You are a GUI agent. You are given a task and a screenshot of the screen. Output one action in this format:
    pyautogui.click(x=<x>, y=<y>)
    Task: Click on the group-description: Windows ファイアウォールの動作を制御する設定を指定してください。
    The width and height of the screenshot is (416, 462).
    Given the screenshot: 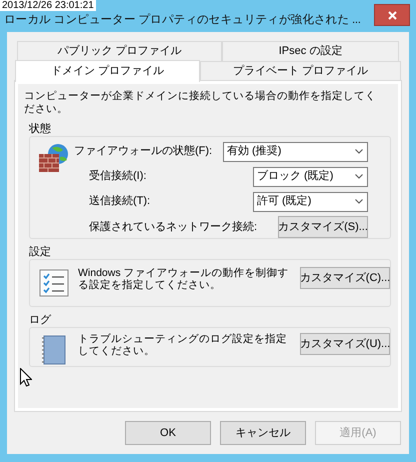 What is the action you would take?
    pyautogui.click(x=184, y=279)
    